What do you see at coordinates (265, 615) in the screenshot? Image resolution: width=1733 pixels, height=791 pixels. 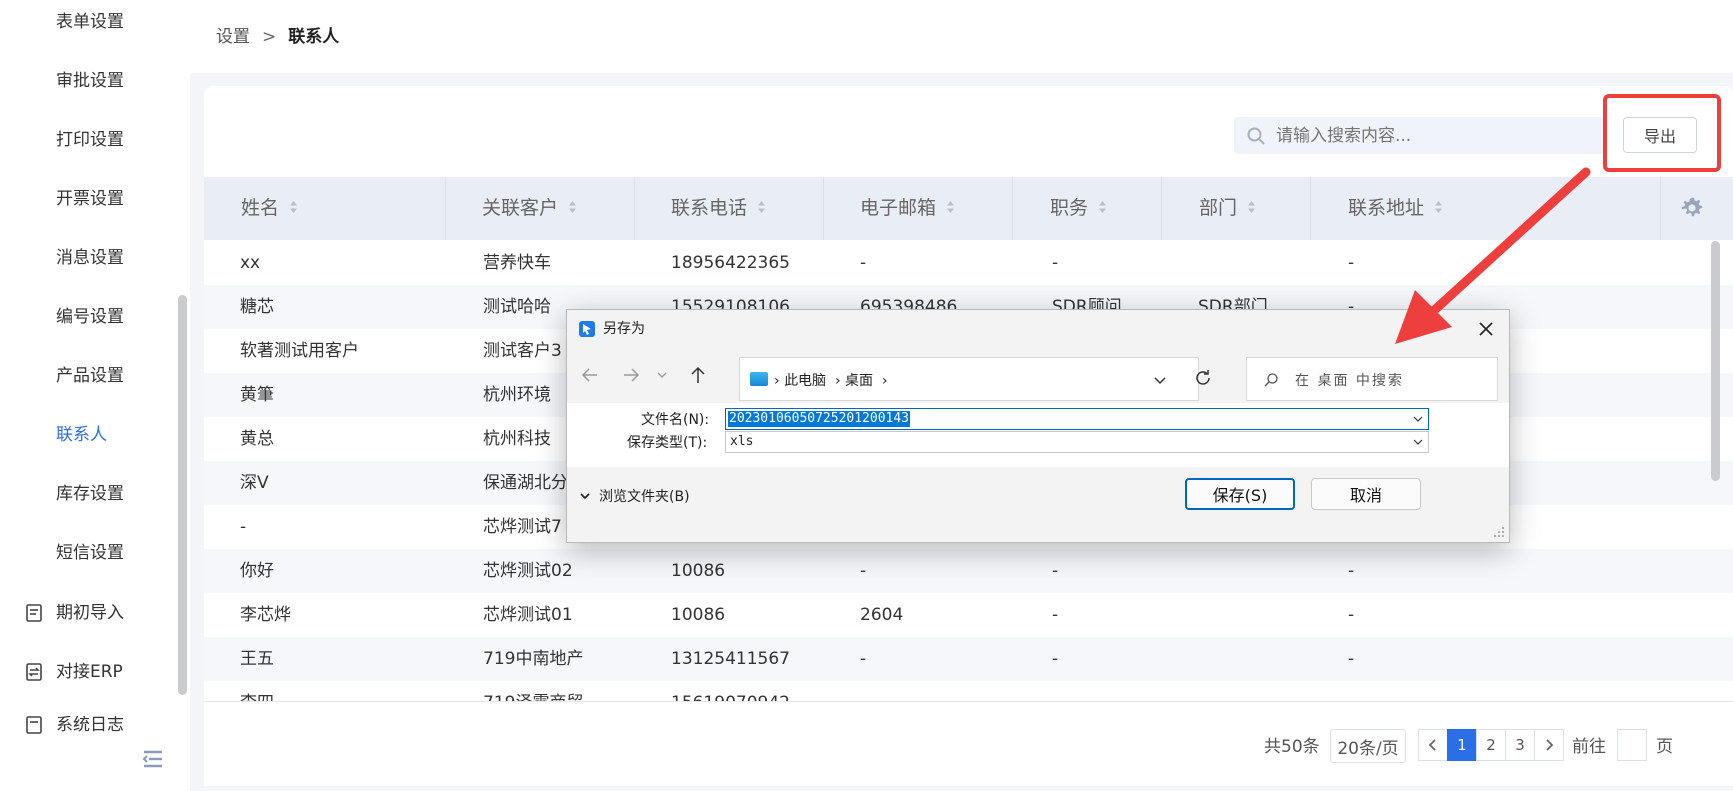 I see `table-cell: 李芯烨` at bounding box center [265, 615].